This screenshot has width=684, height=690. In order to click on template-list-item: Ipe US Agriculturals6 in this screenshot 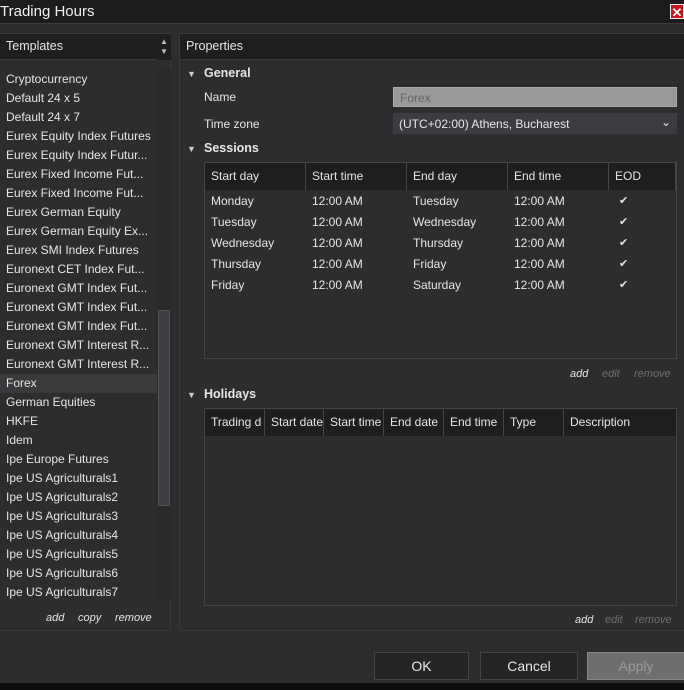, I will do `click(80, 573)`.